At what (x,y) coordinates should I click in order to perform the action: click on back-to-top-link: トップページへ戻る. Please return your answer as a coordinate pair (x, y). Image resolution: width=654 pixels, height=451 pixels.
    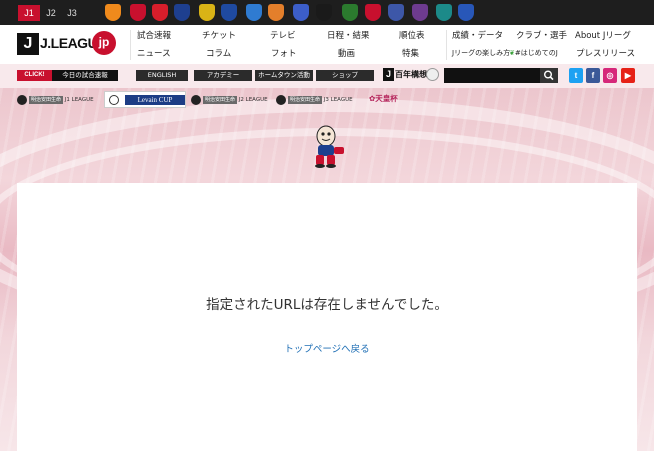
    Looking at the image, I should click on (327, 348).